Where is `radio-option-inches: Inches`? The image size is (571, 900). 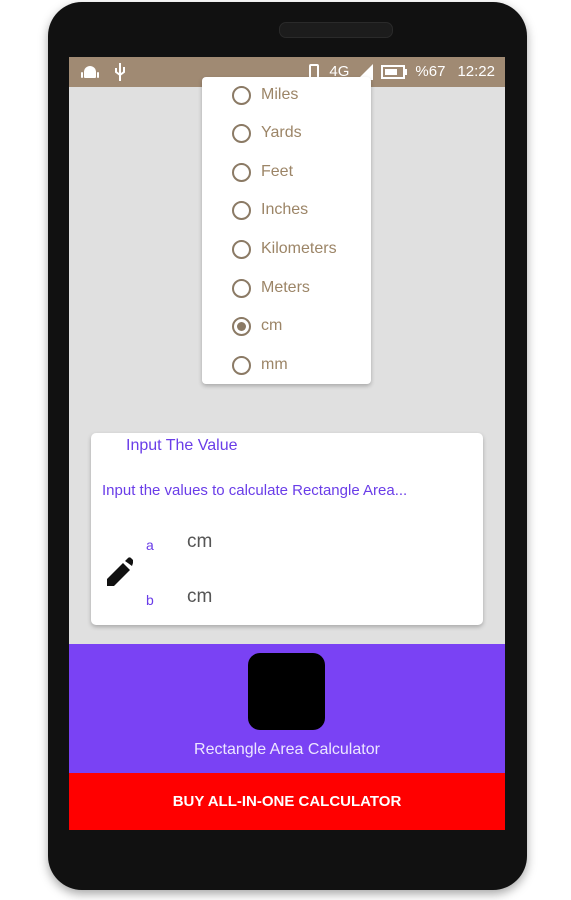
radio-option-inches: Inches is located at coordinates (270, 210).